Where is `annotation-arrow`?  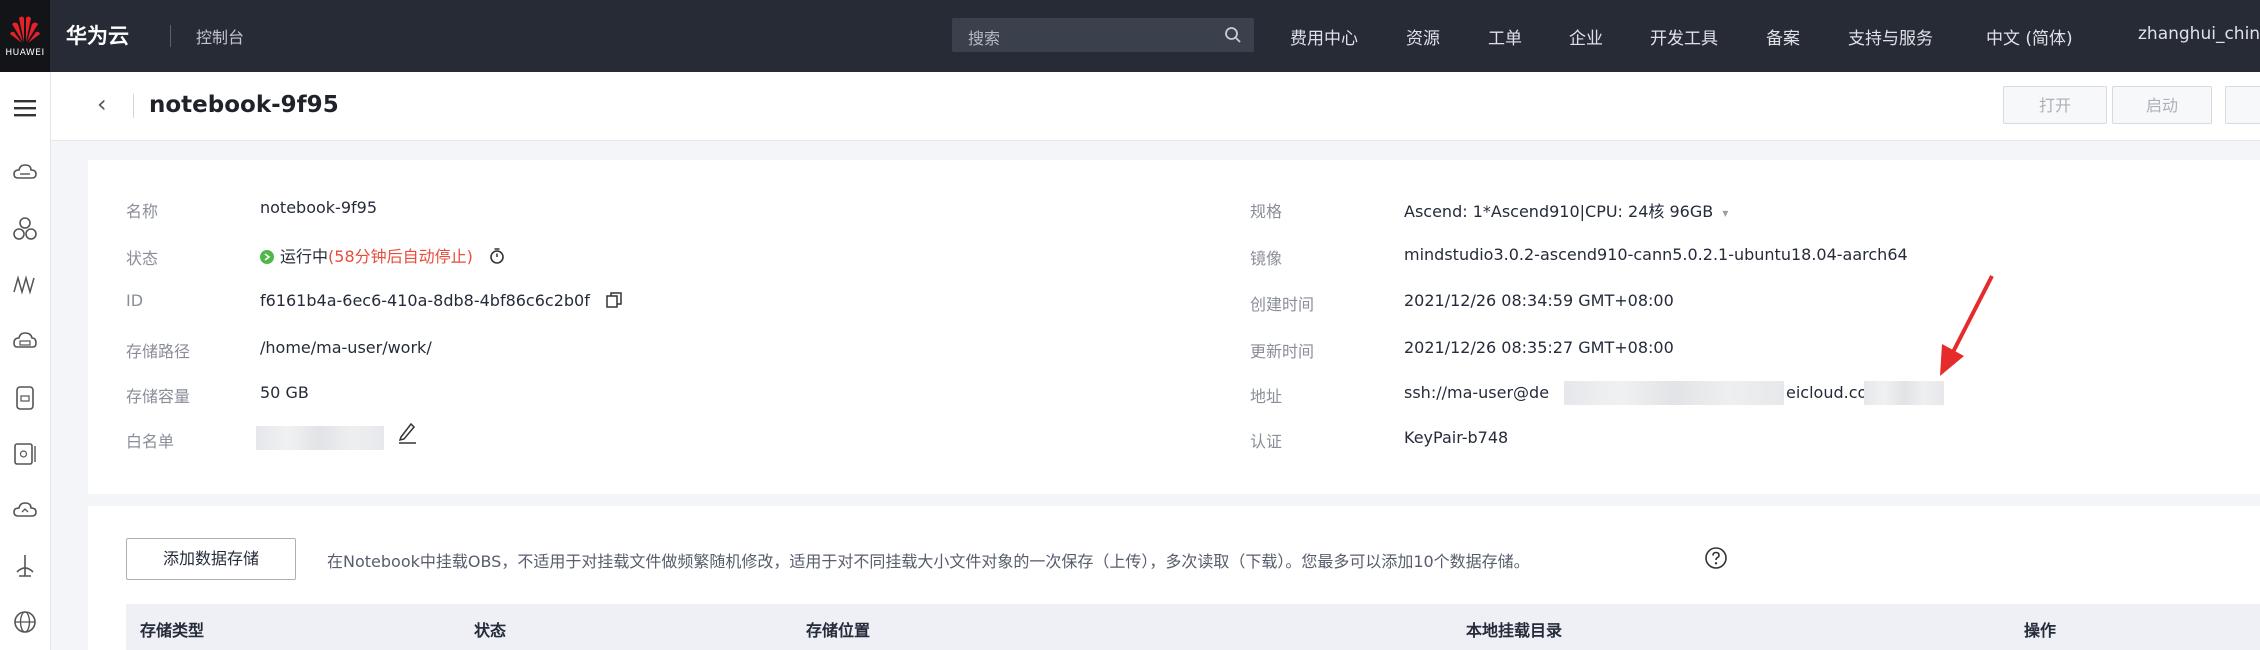
annotation-arrow is located at coordinates (1967, 325).